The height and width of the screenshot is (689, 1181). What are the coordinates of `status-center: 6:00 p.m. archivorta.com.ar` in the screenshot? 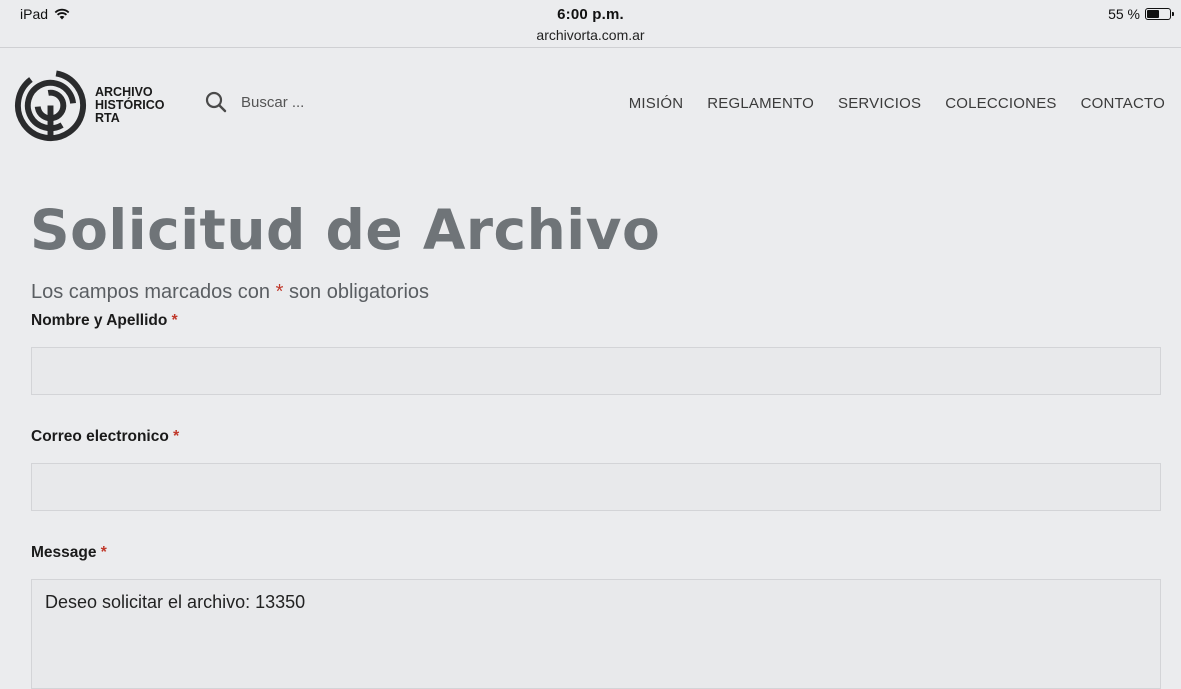 It's located at (590, 24).